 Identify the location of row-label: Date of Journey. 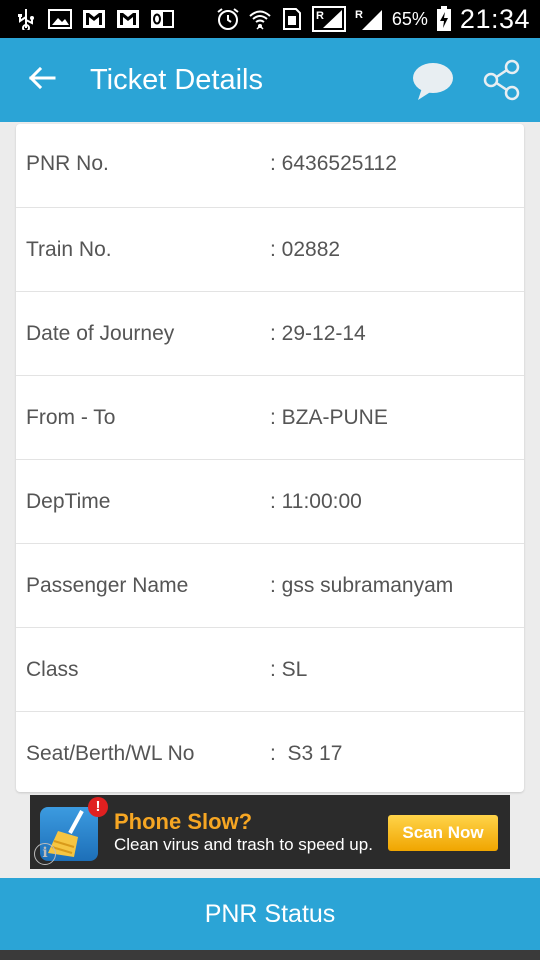
(100, 333).